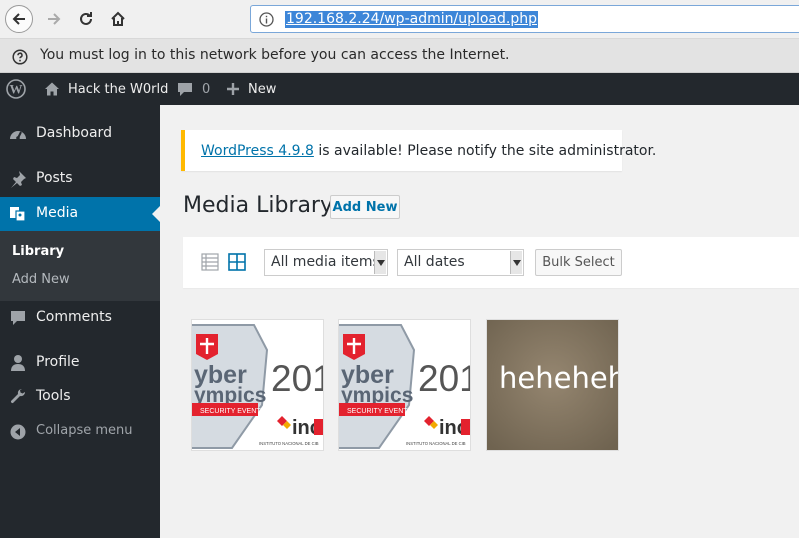 The image size is (799, 538). I want to click on wrench-icon, so click(18, 396).